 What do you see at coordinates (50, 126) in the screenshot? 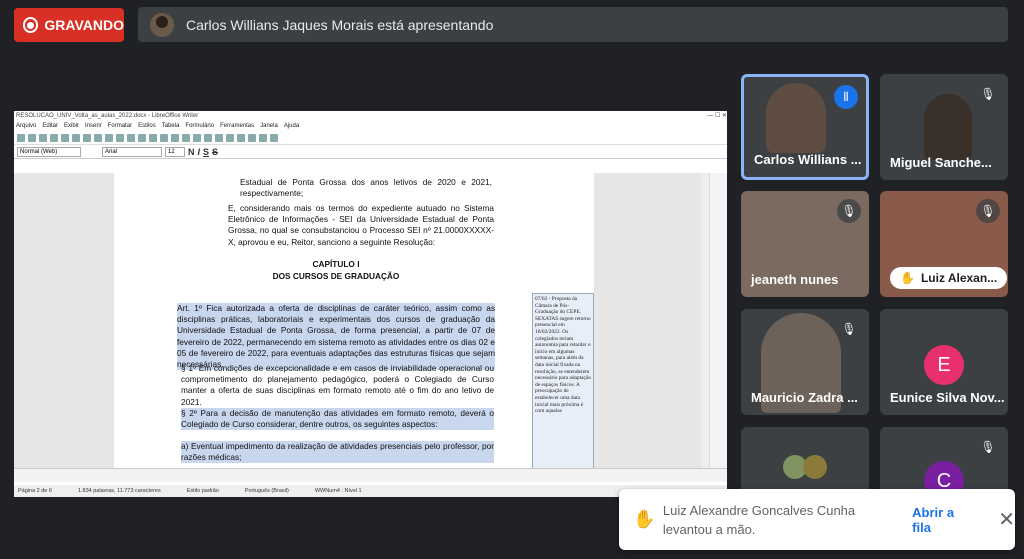
I see `menu-item: Editar` at bounding box center [50, 126].